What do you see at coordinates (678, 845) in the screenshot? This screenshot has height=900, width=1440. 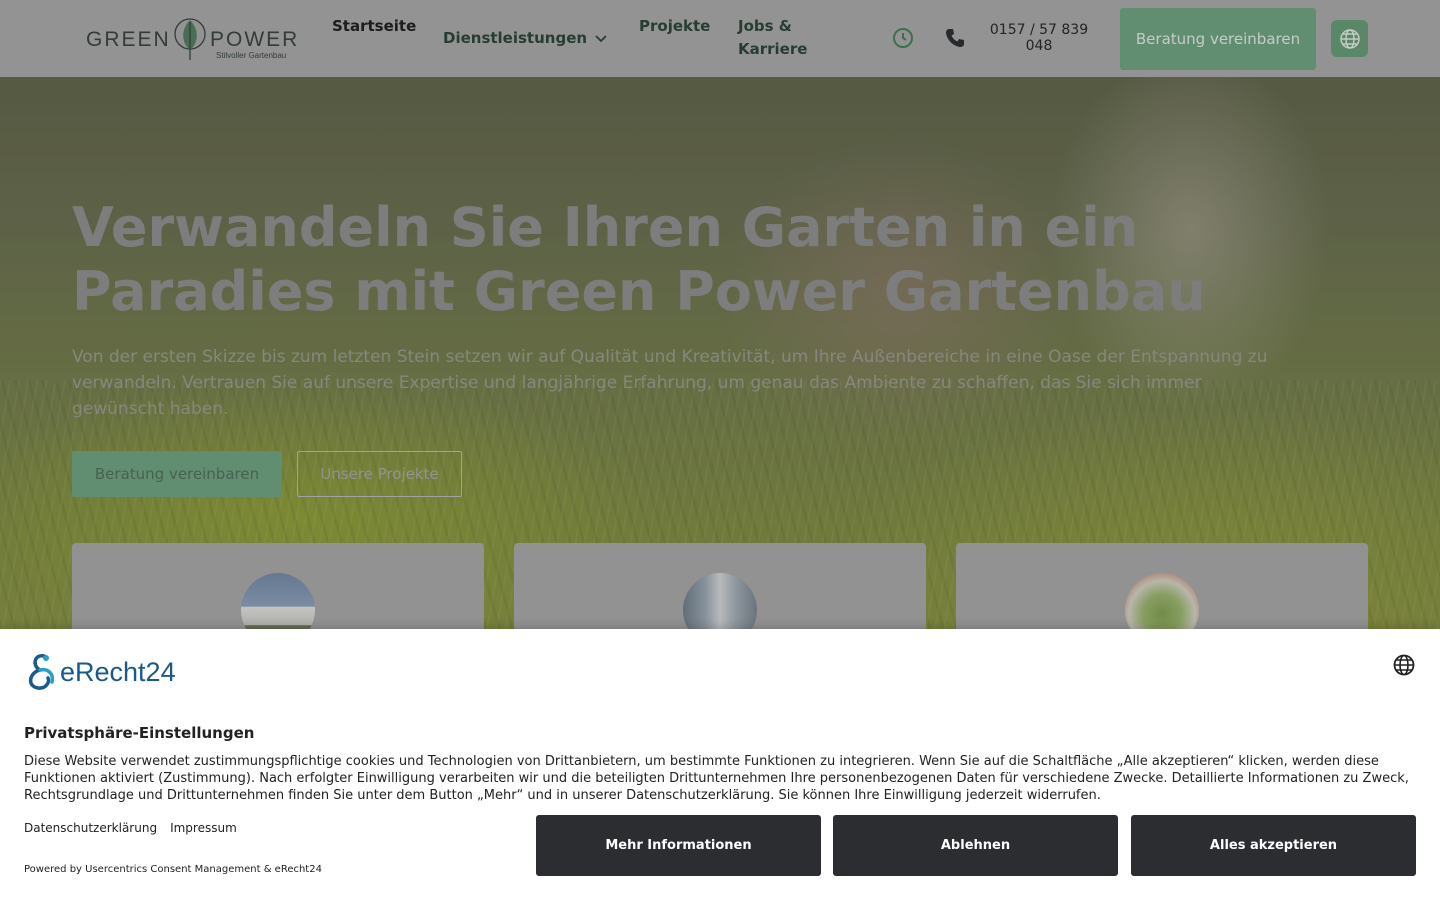 I see `more-info-button: Mehr Informationen` at bounding box center [678, 845].